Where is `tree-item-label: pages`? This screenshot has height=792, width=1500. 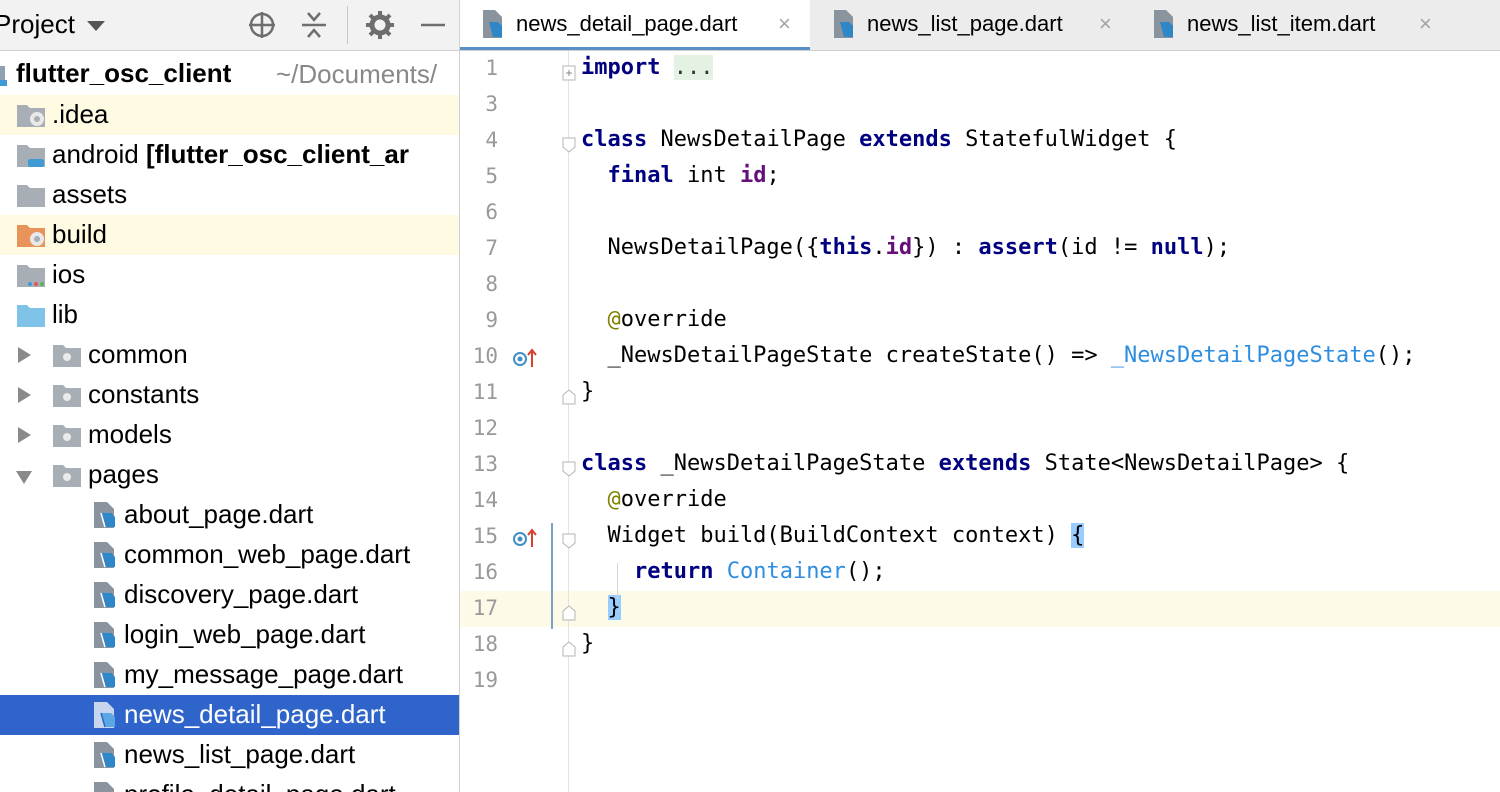
tree-item-label: pages is located at coordinates (123, 474).